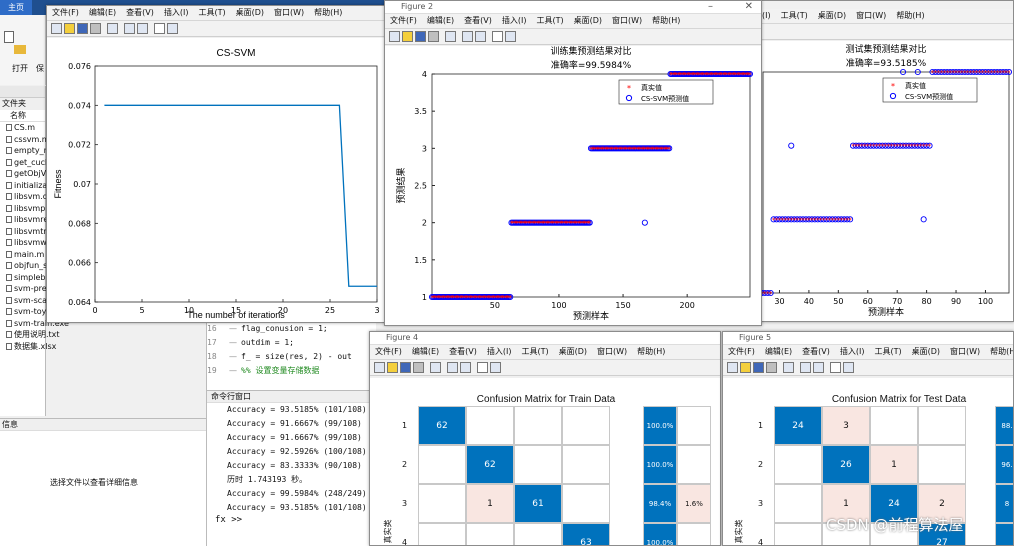 The width and height of the screenshot is (1014, 546). What do you see at coordinates (894, 464) in the screenshot?
I see `cm-cell: 1` at bounding box center [894, 464].